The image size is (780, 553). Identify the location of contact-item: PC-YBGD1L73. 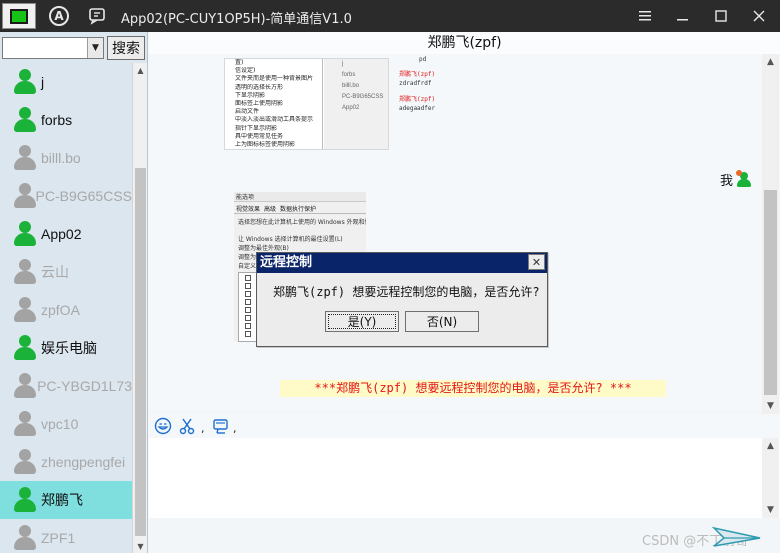
(66, 386).